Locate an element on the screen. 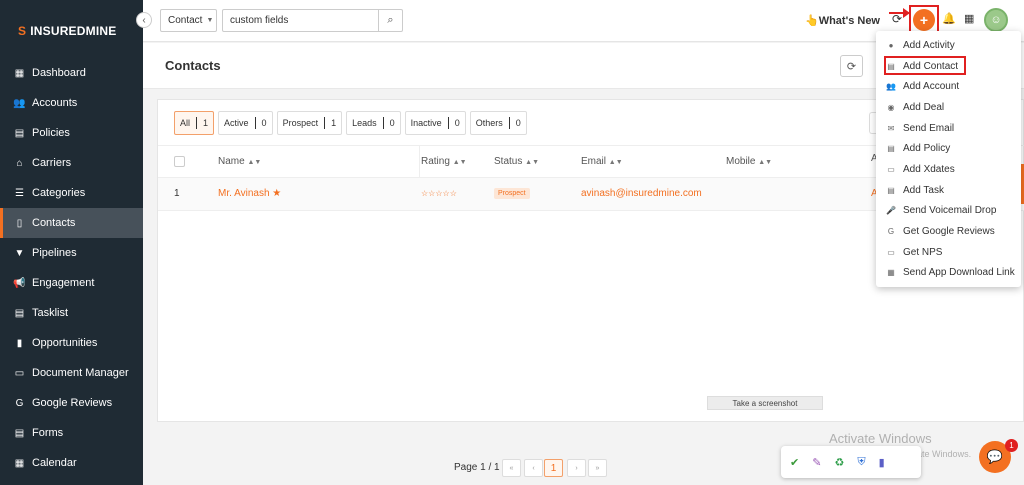 The image size is (1024, 485). menu-item-add-task: ▤ Add Task is located at coordinates (948, 190).